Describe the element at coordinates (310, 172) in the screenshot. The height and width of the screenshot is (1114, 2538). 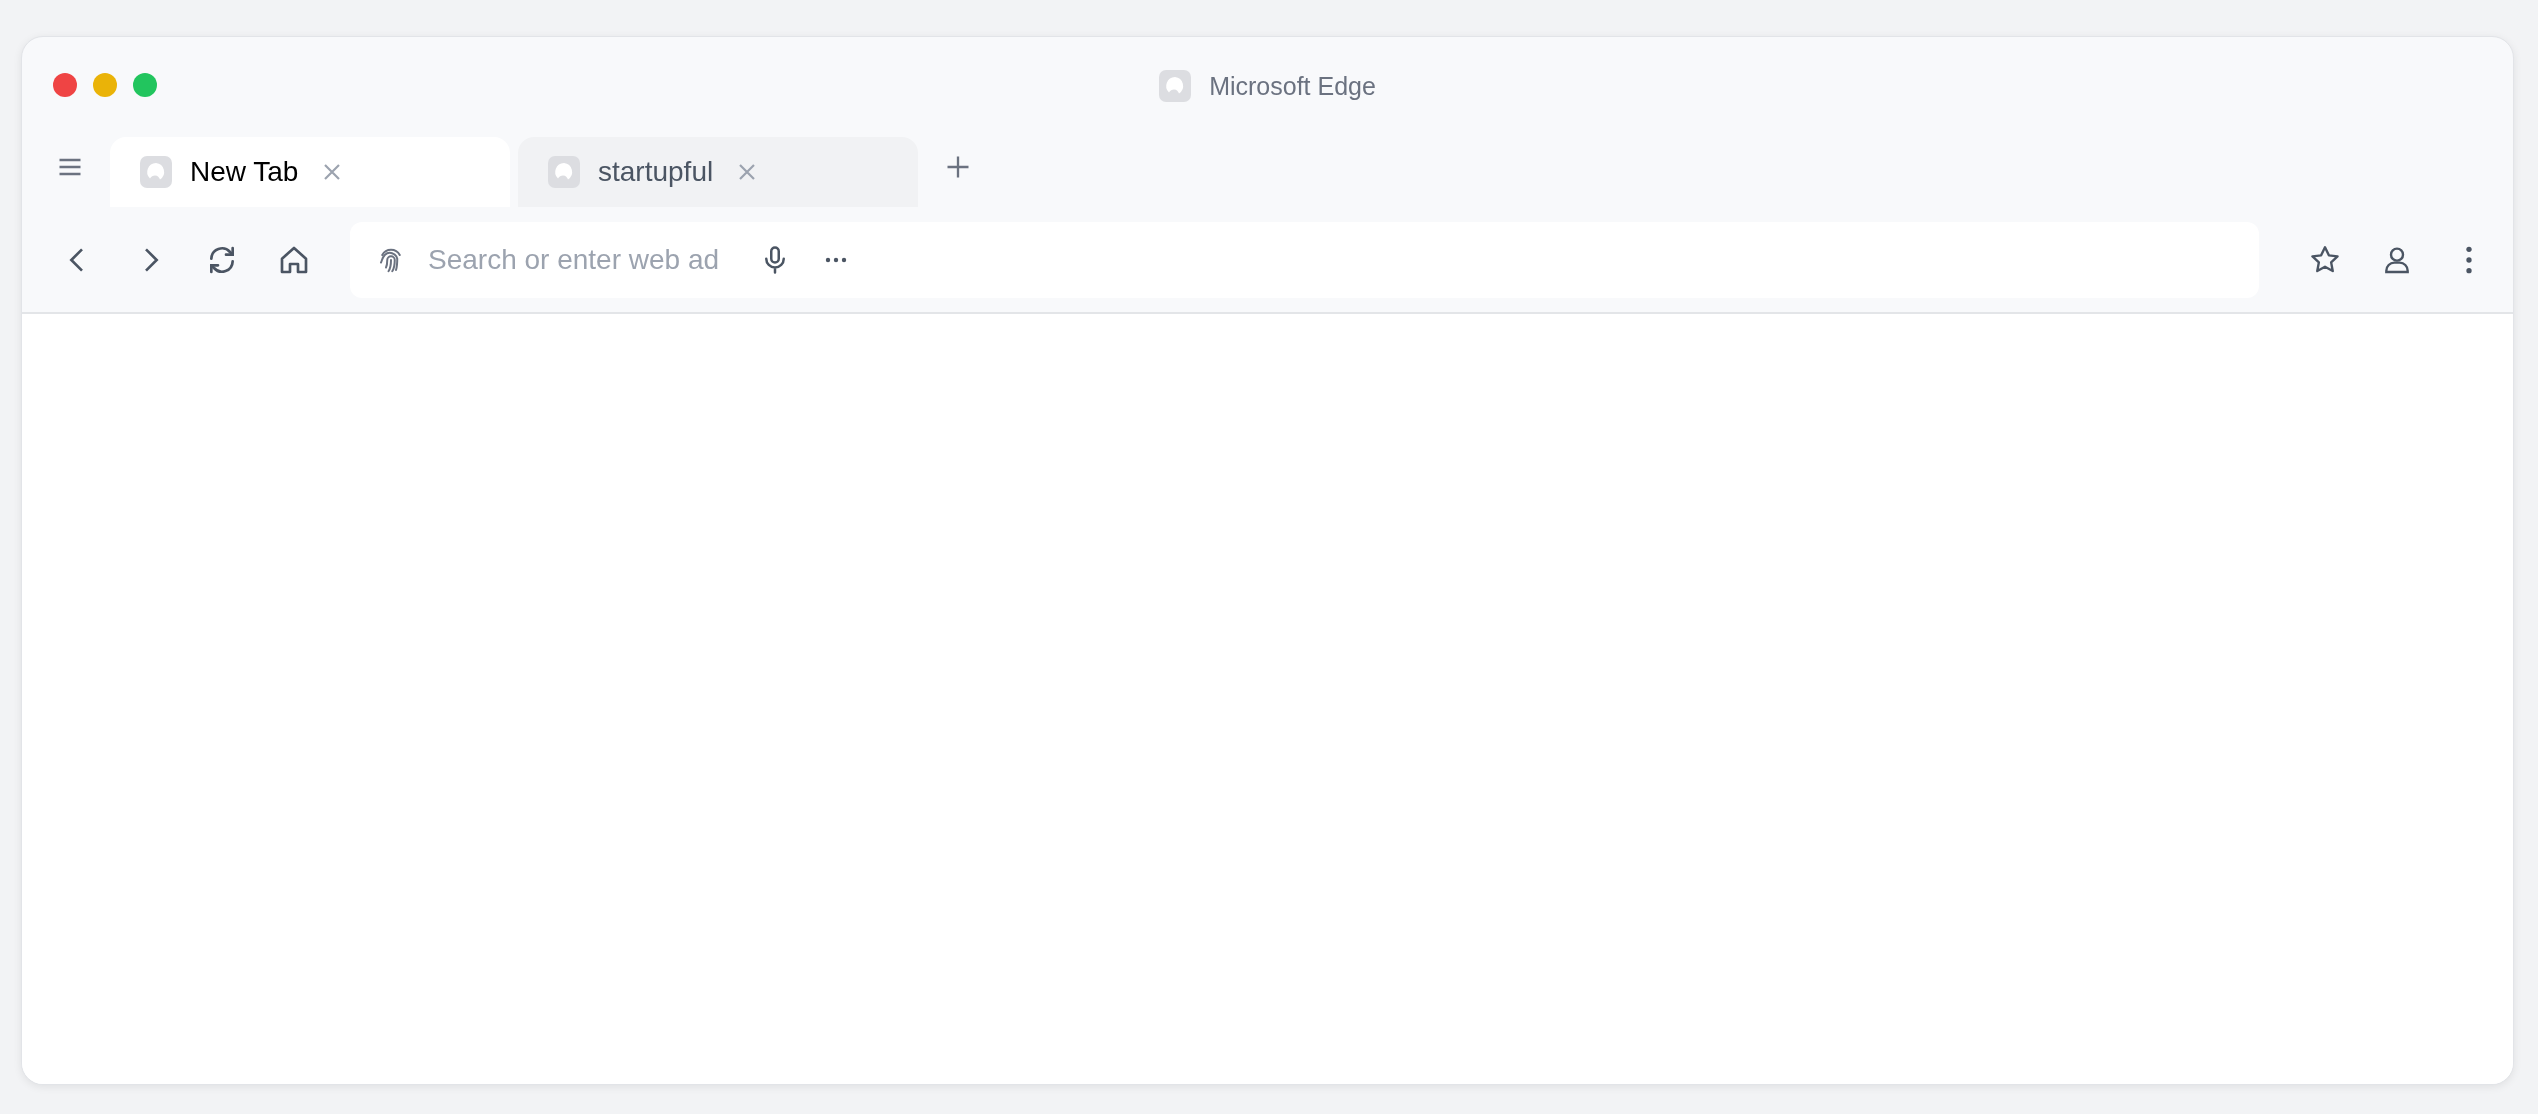
I see `browser-tab: New Tab` at that location.